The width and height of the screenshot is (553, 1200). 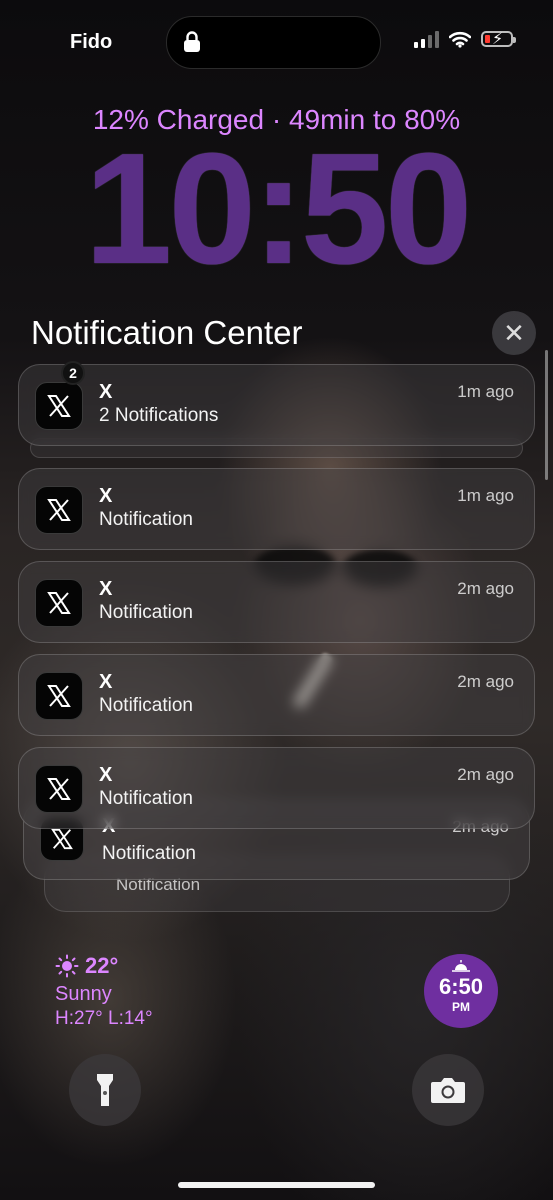 I want to click on weather-temperature: 22°, so click(x=102, y=965).